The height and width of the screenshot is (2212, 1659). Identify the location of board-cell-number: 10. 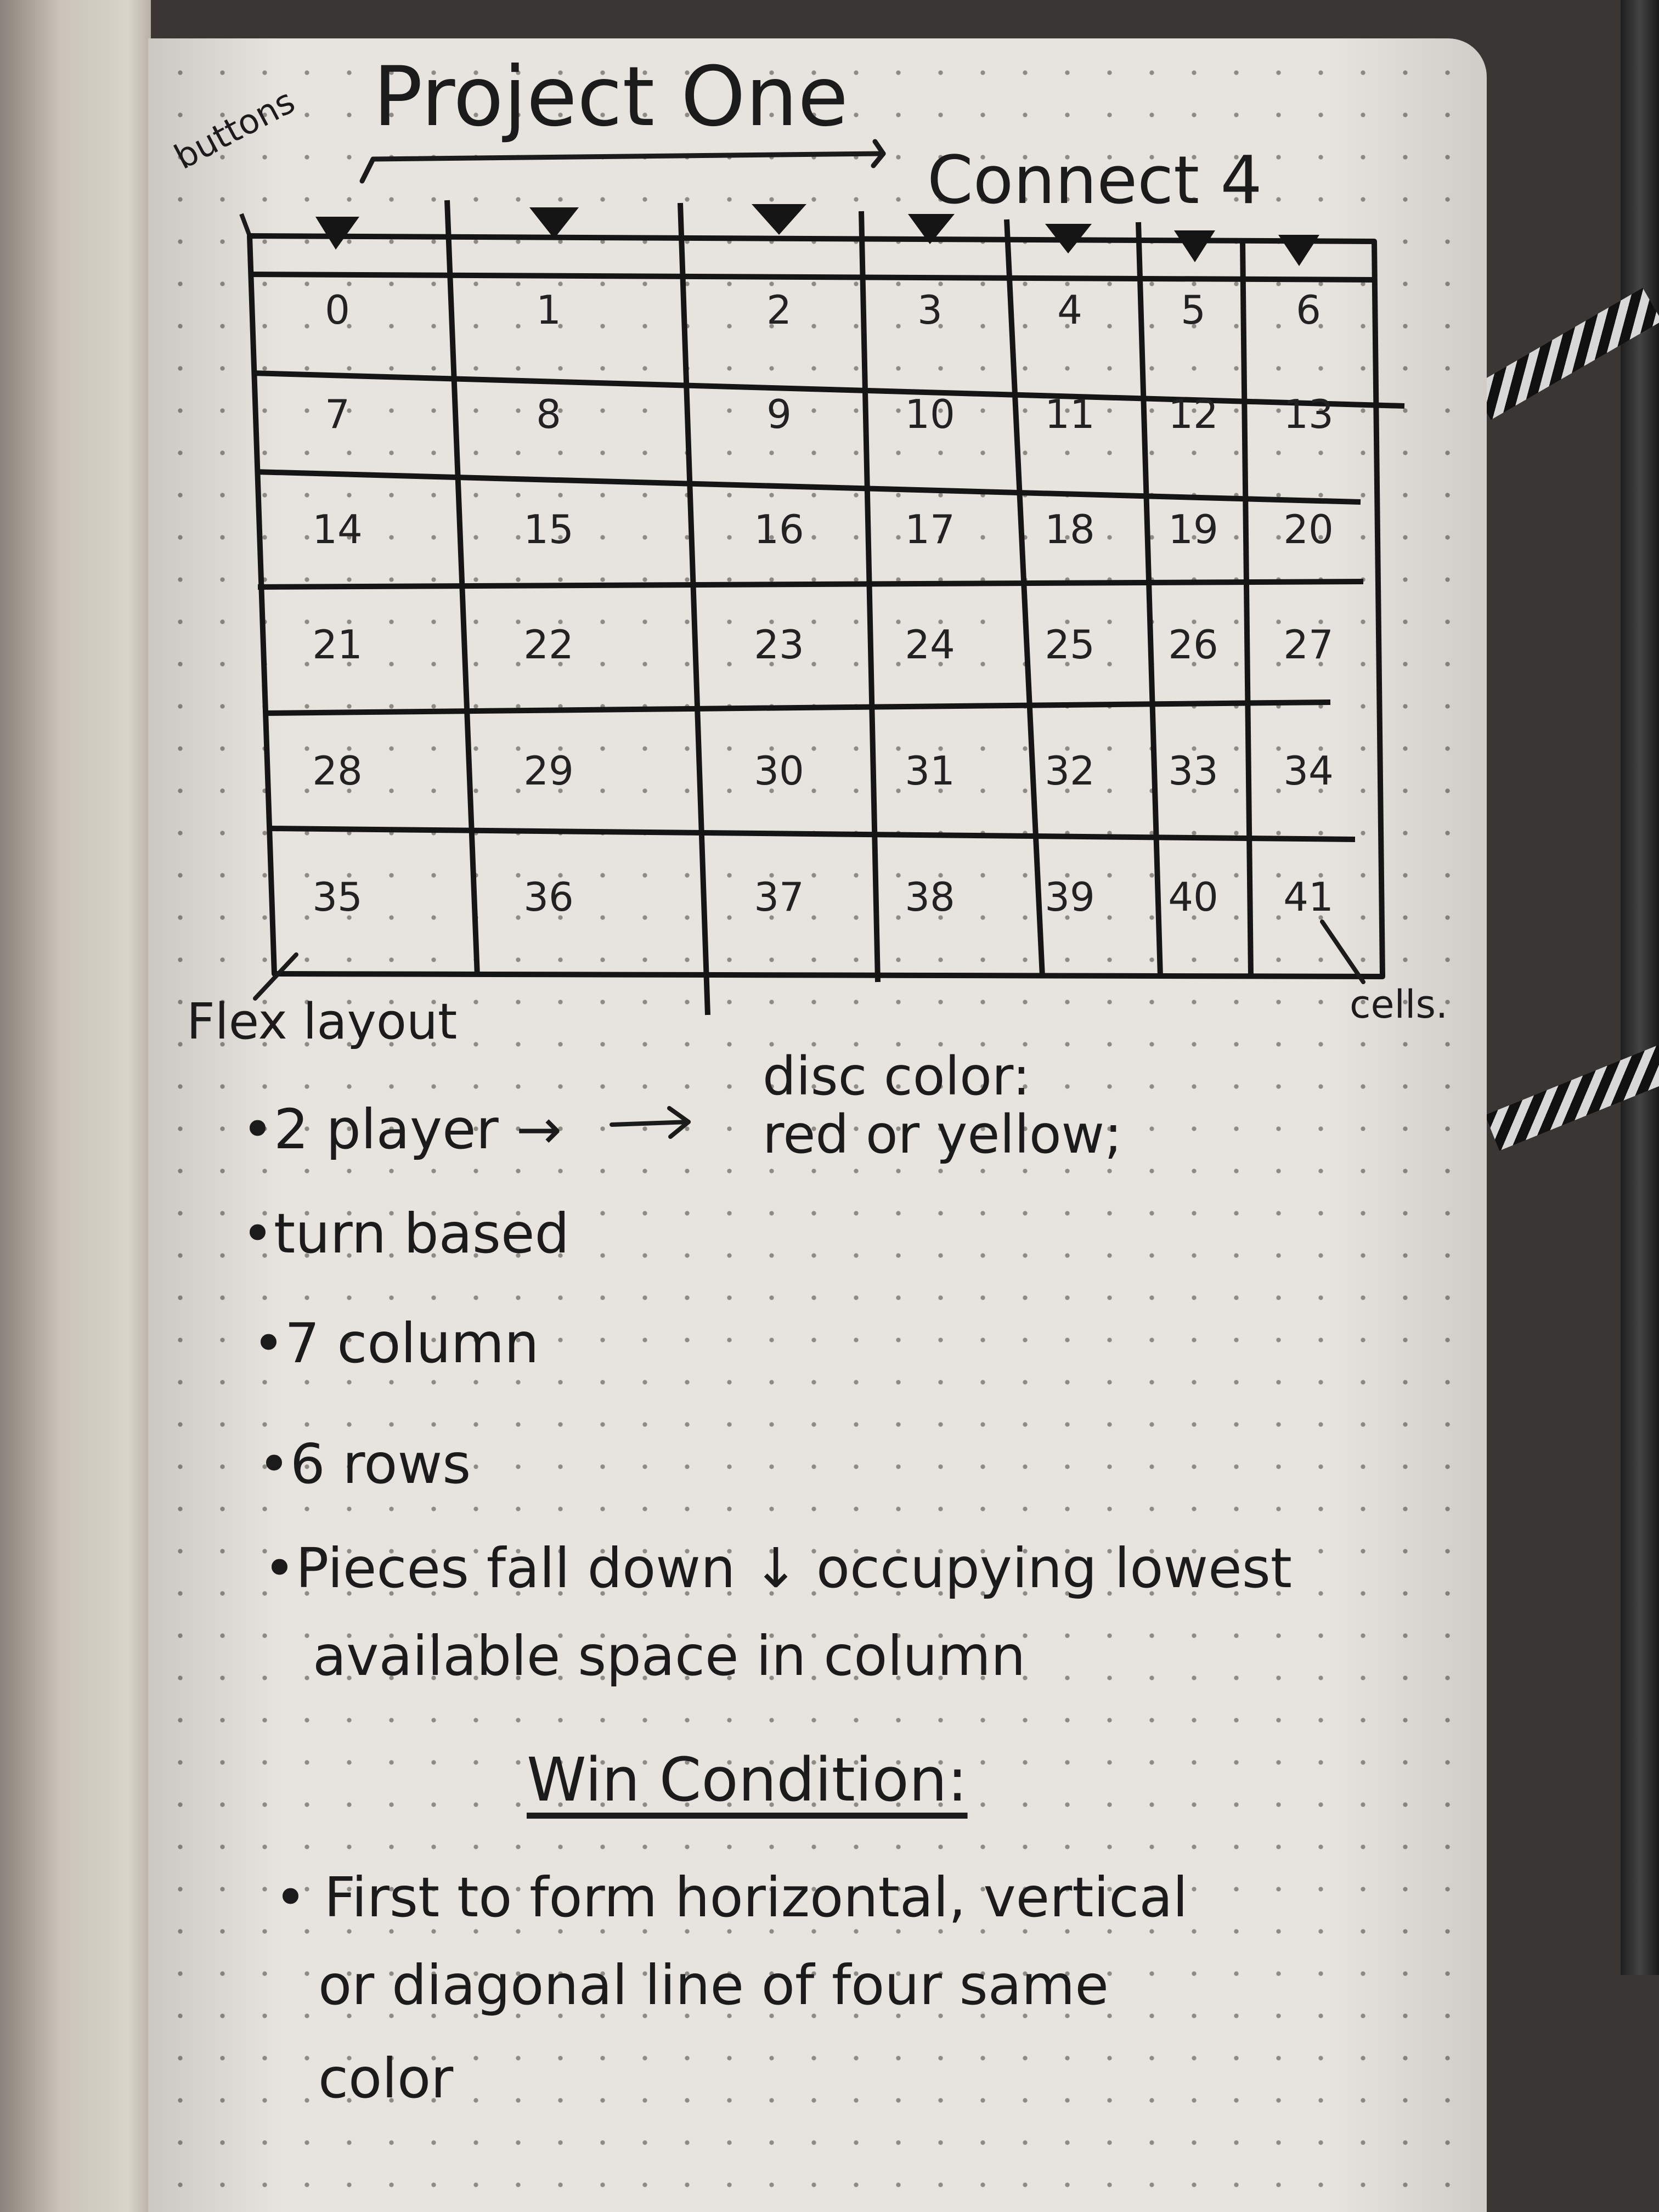
(930, 414).